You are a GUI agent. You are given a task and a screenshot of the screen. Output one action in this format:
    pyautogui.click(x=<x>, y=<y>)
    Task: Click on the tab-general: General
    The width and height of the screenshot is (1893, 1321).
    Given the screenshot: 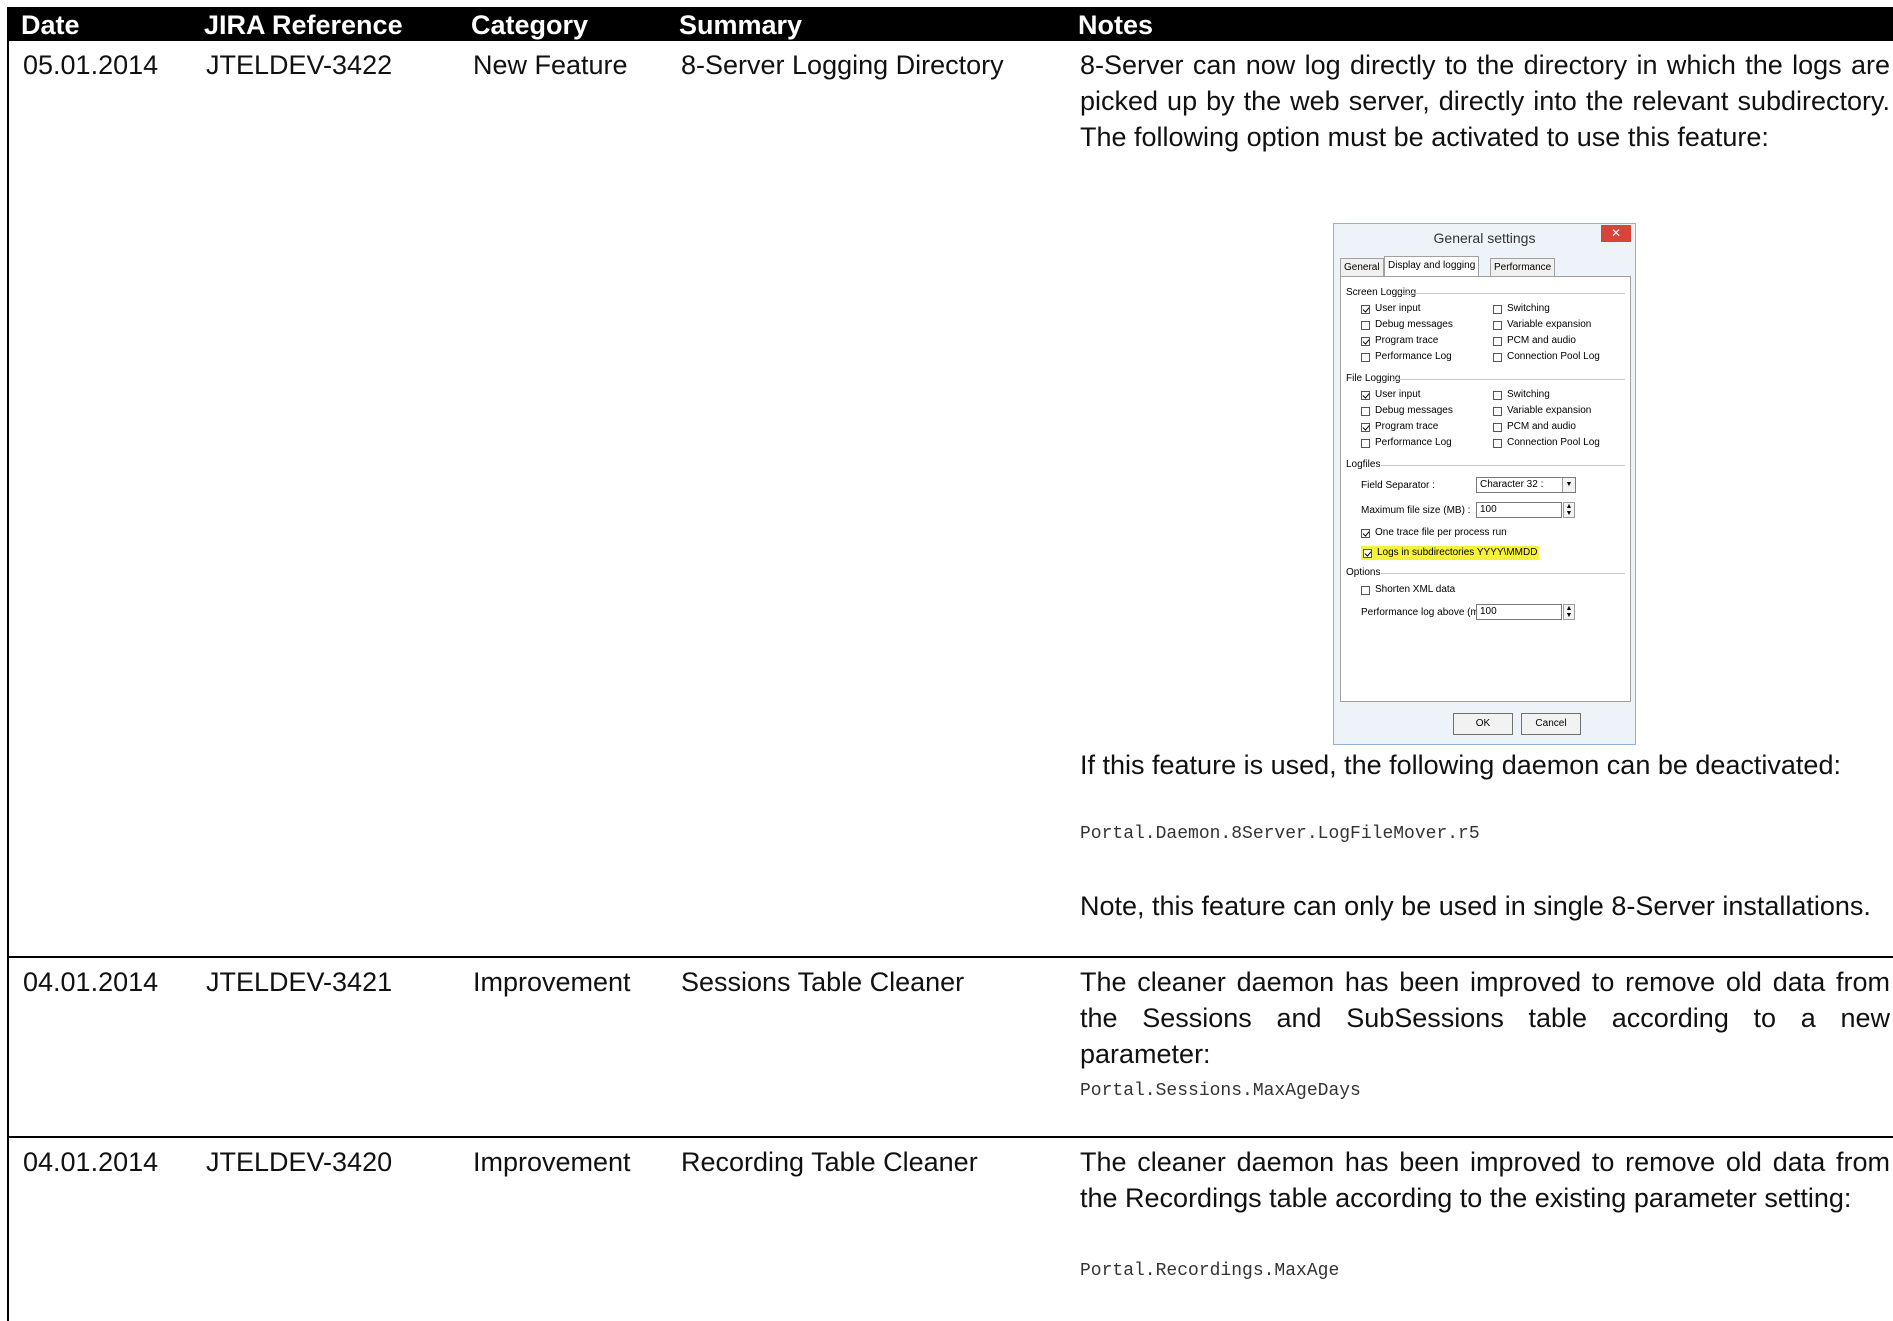 What is the action you would take?
    pyautogui.click(x=1362, y=267)
    